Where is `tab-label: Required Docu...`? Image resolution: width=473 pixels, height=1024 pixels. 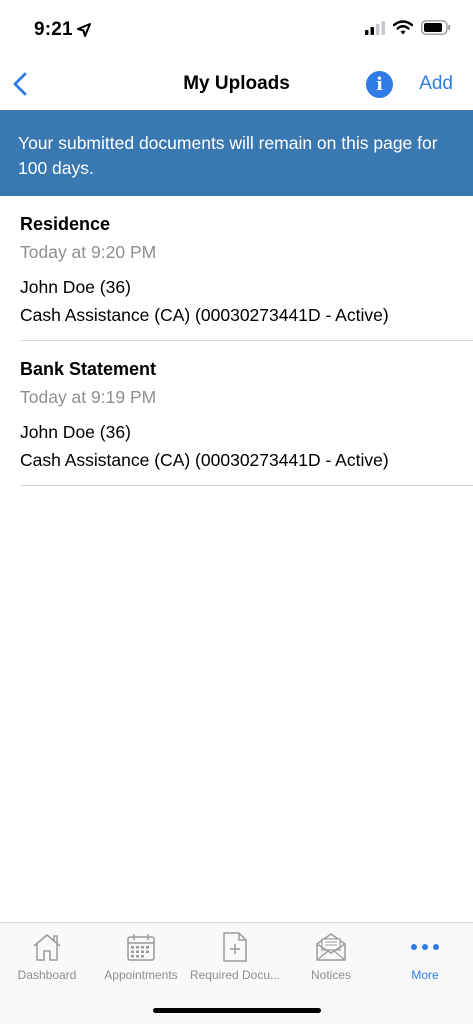 tab-label: Required Docu... is located at coordinates (235, 975).